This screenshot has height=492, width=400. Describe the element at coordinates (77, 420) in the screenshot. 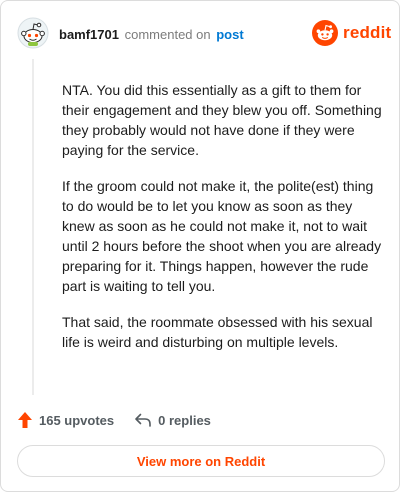

I see `upvote-count: 165 upvotes` at that location.